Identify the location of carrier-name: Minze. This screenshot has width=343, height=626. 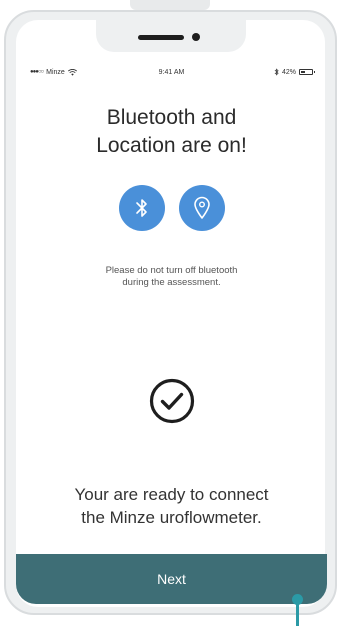
(55, 72).